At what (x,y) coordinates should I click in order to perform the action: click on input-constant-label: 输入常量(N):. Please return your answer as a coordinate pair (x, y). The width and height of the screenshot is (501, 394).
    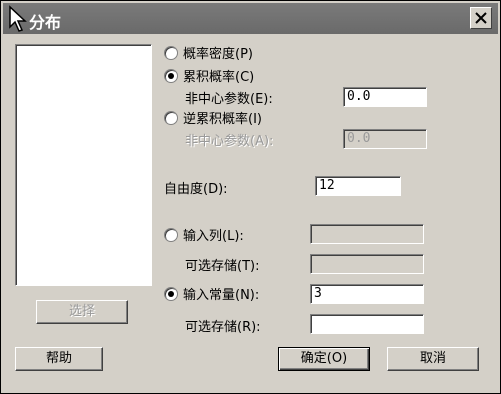
    Looking at the image, I should click on (221, 295).